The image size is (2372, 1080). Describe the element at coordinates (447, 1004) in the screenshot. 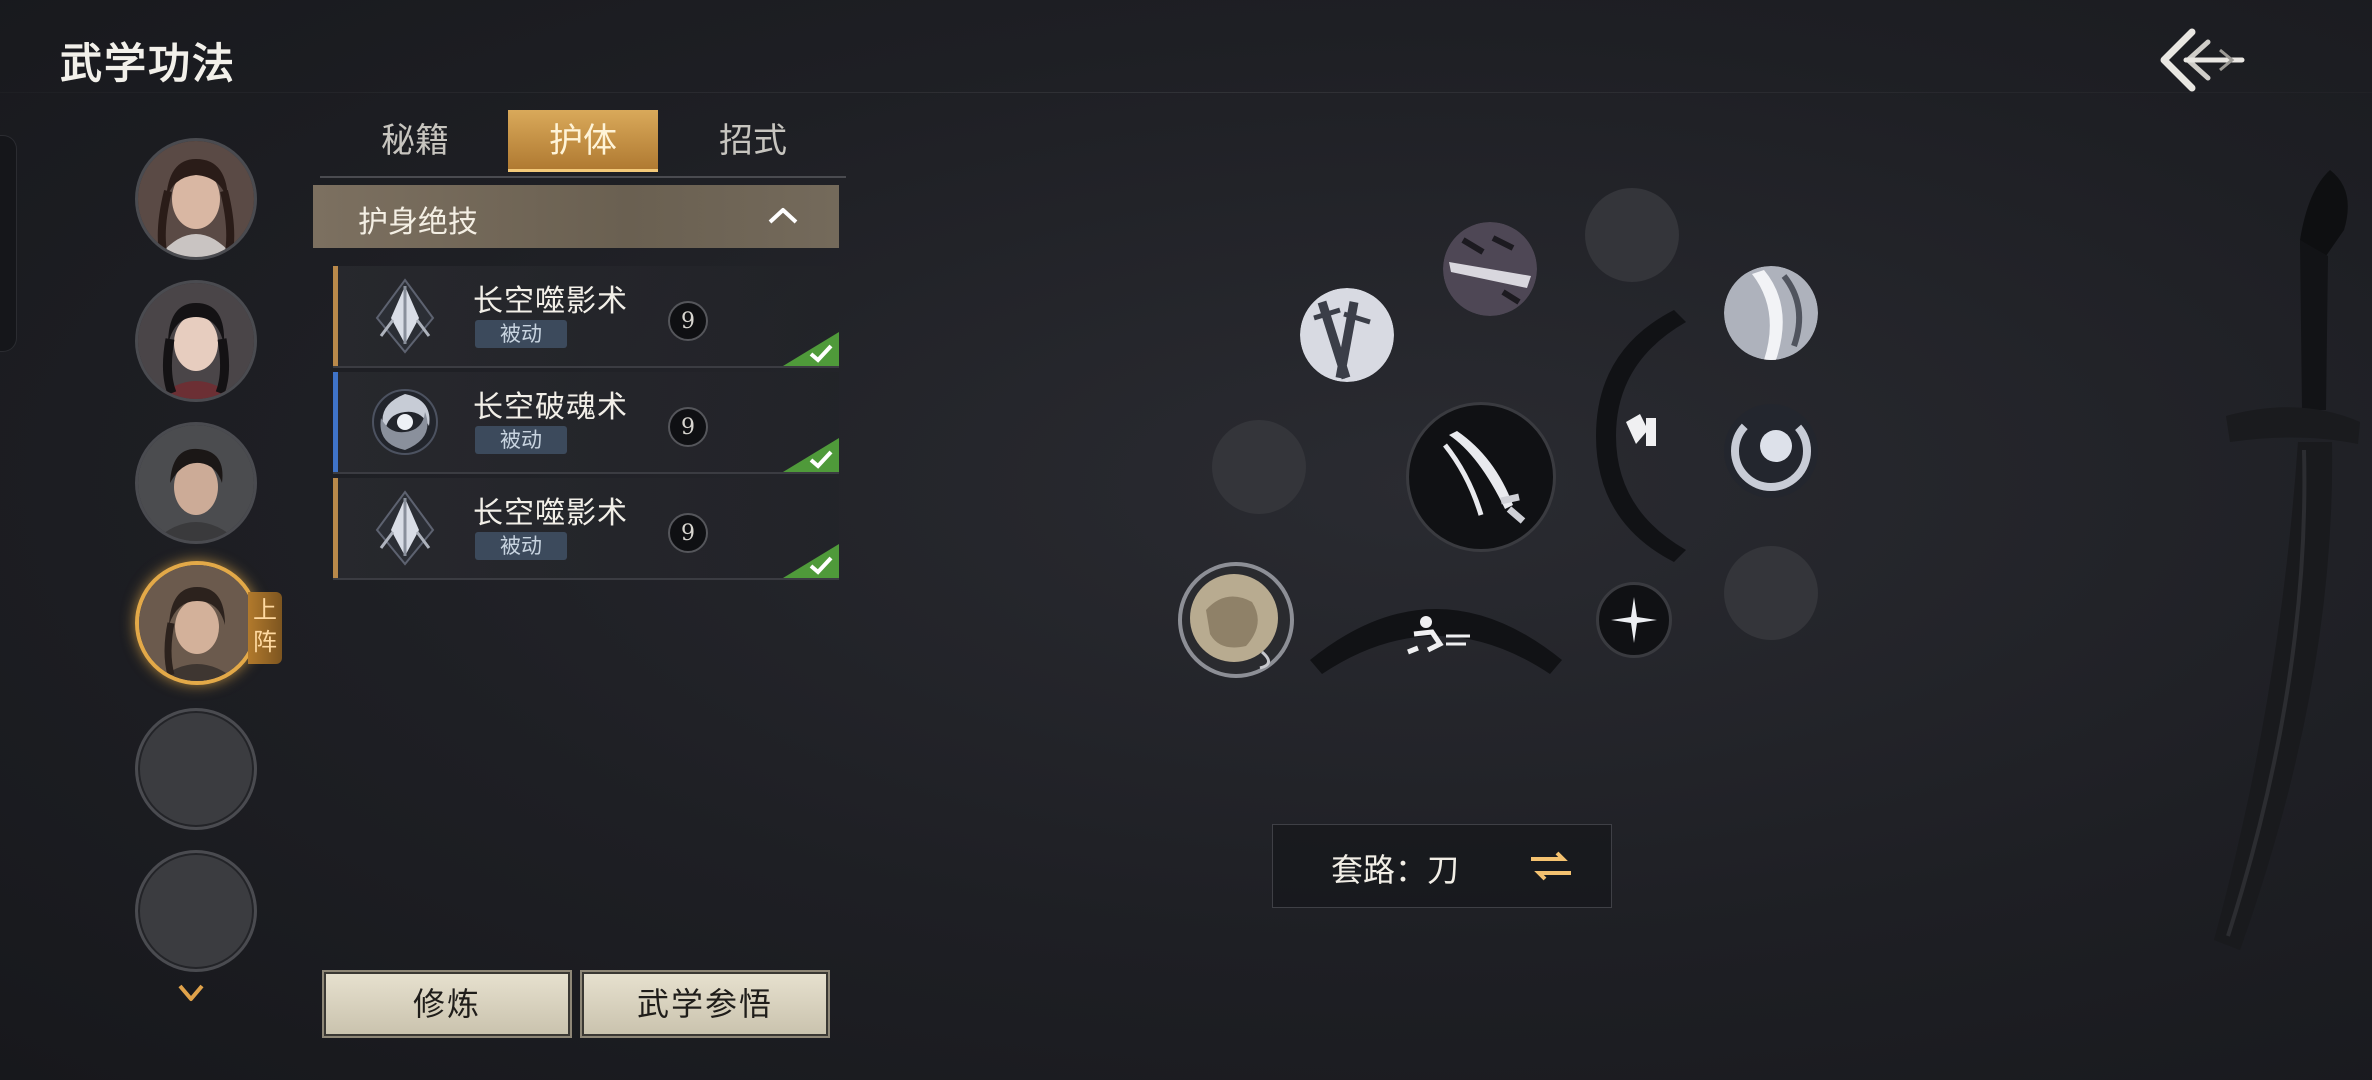

I see `train-button: 修炼` at that location.